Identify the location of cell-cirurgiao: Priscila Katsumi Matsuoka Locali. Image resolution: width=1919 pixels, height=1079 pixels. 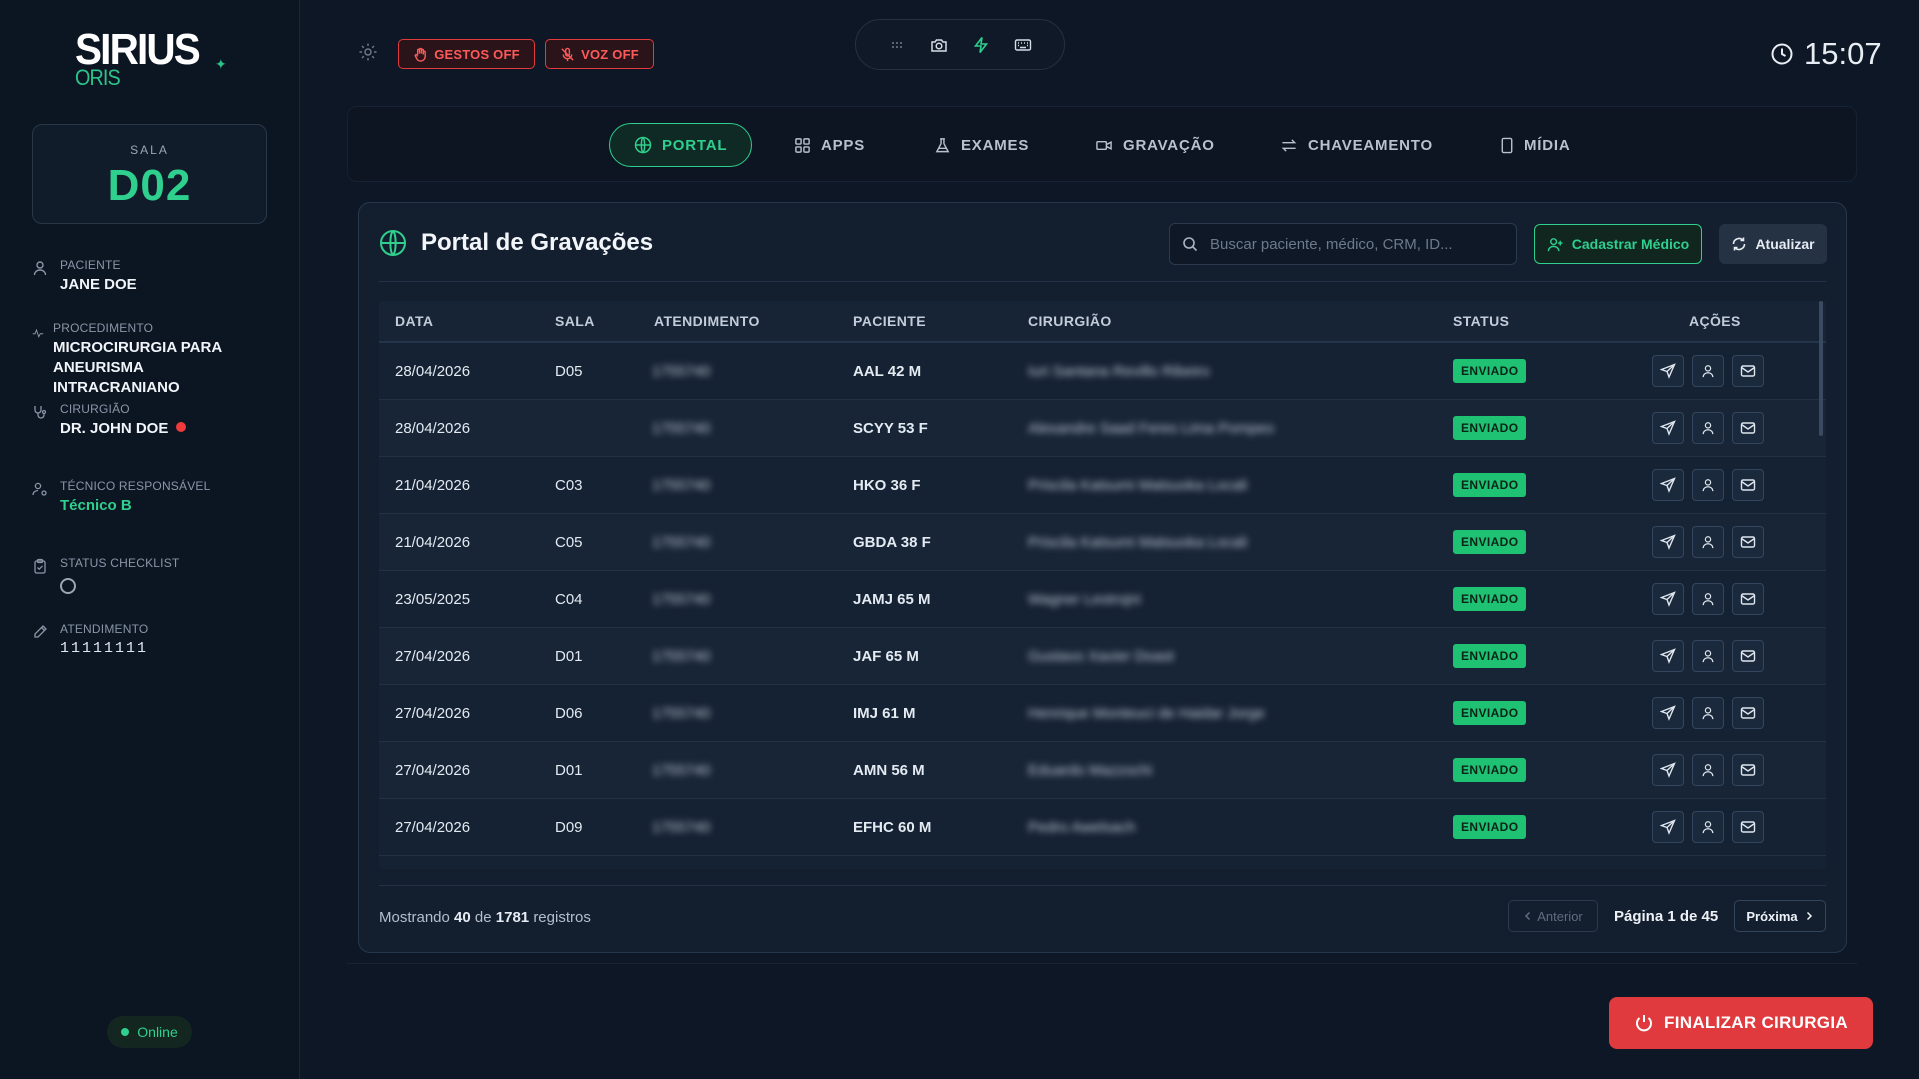
(1138, 485).